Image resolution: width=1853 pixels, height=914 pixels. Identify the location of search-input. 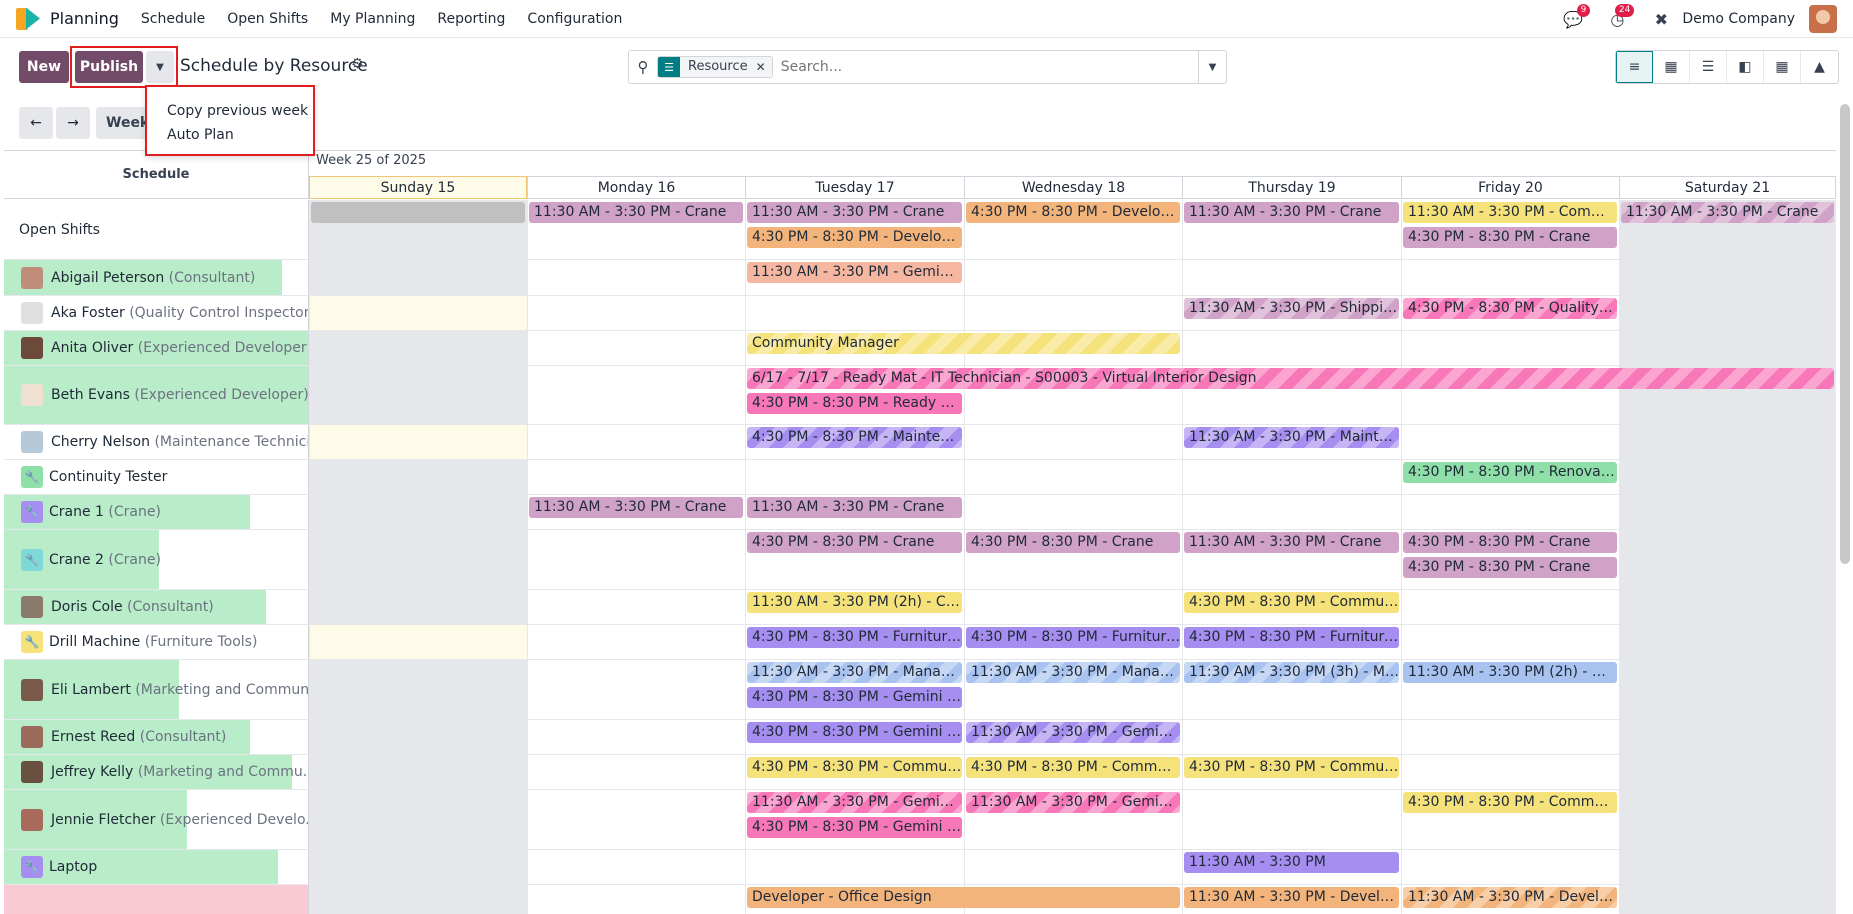
(989, 67).